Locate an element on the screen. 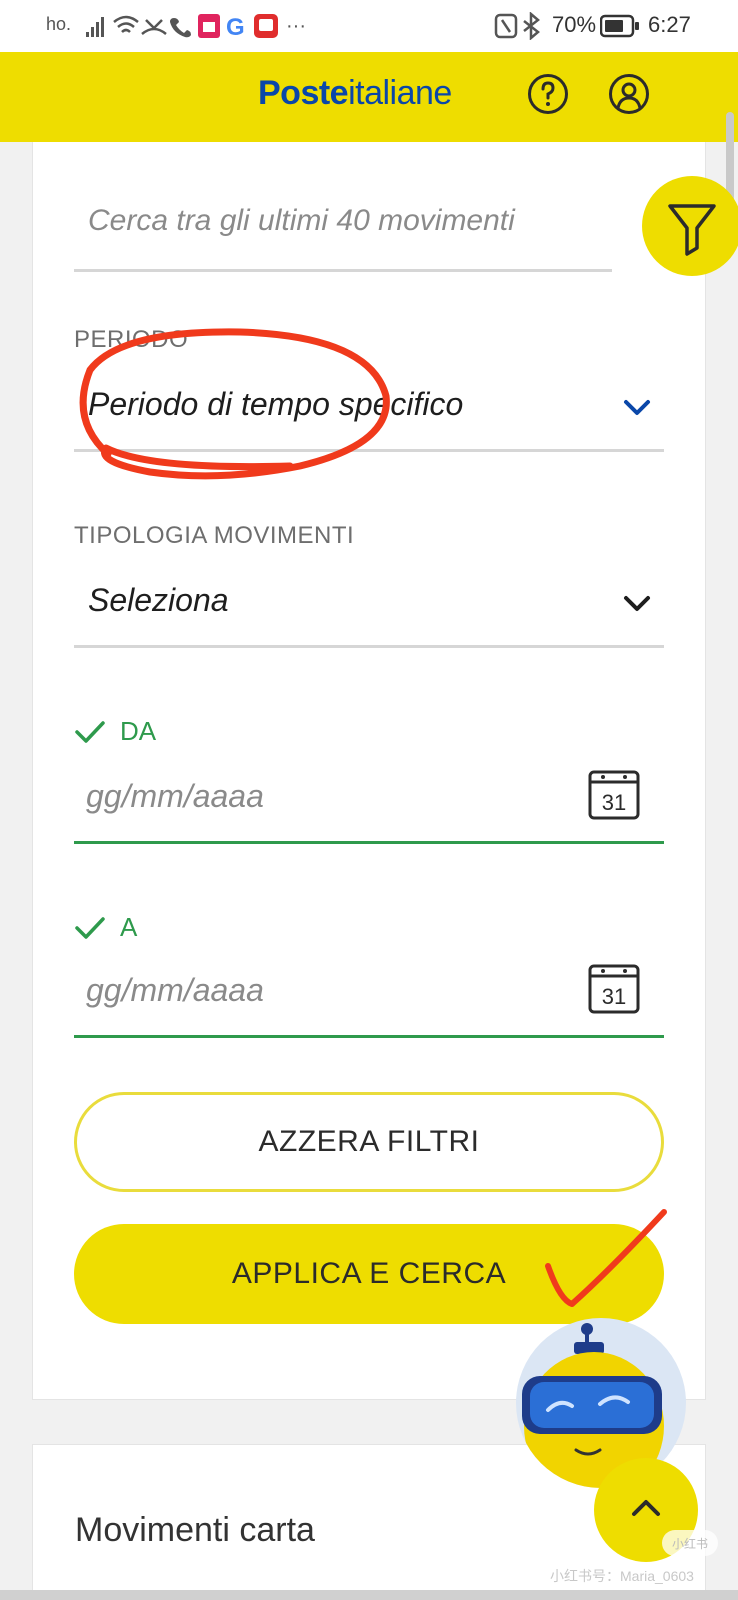 The image size is (738, 1600). status-bar: ho. G ··· 70% 6:27 is located at coordinates (369, 26).